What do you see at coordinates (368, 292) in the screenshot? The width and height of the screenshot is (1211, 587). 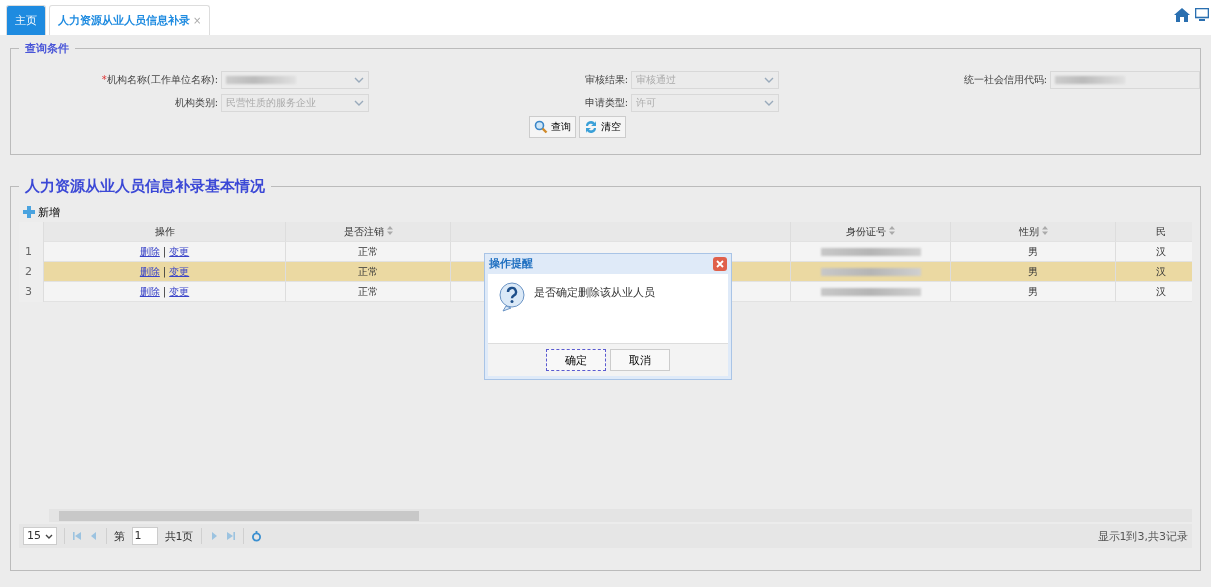 I see `table-cell: 正常` at bounding box center [368, 292].